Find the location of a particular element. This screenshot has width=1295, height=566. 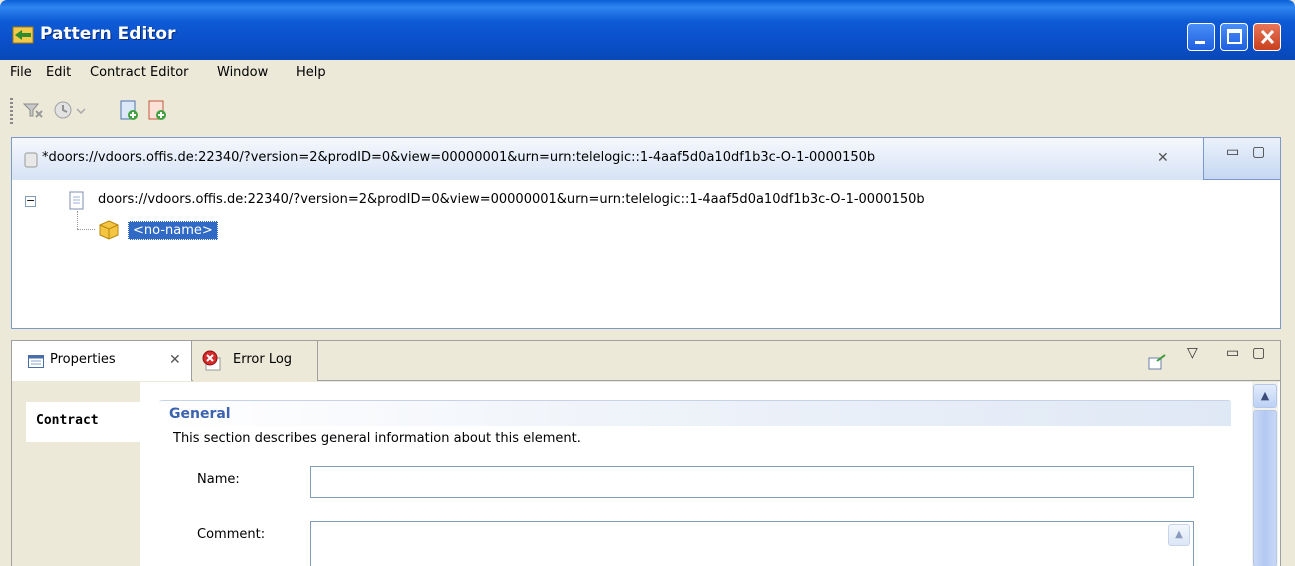

add-document-icon is located at coordinates (157, 110).